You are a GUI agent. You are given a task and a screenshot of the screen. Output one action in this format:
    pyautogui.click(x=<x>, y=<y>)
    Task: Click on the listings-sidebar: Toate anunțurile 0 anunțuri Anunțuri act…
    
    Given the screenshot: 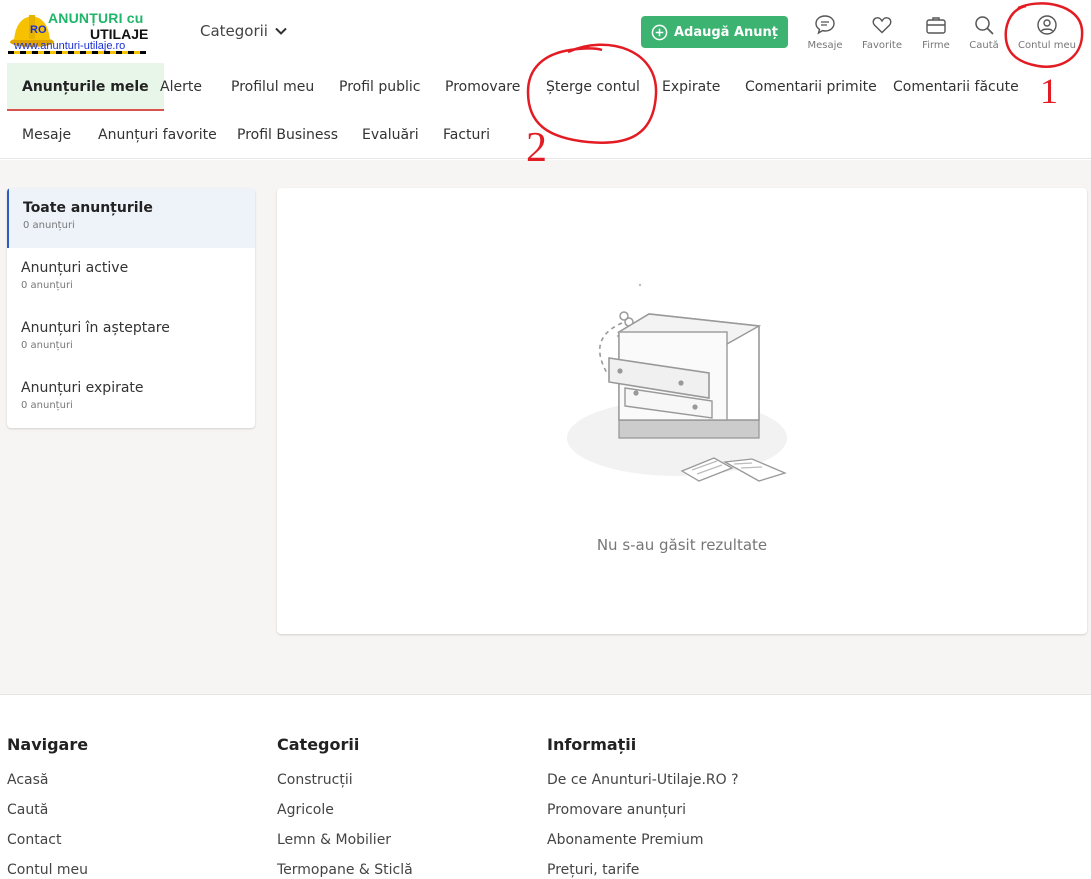 What is the action you would take?
    pyautogui.click(x=131, y=308)
    